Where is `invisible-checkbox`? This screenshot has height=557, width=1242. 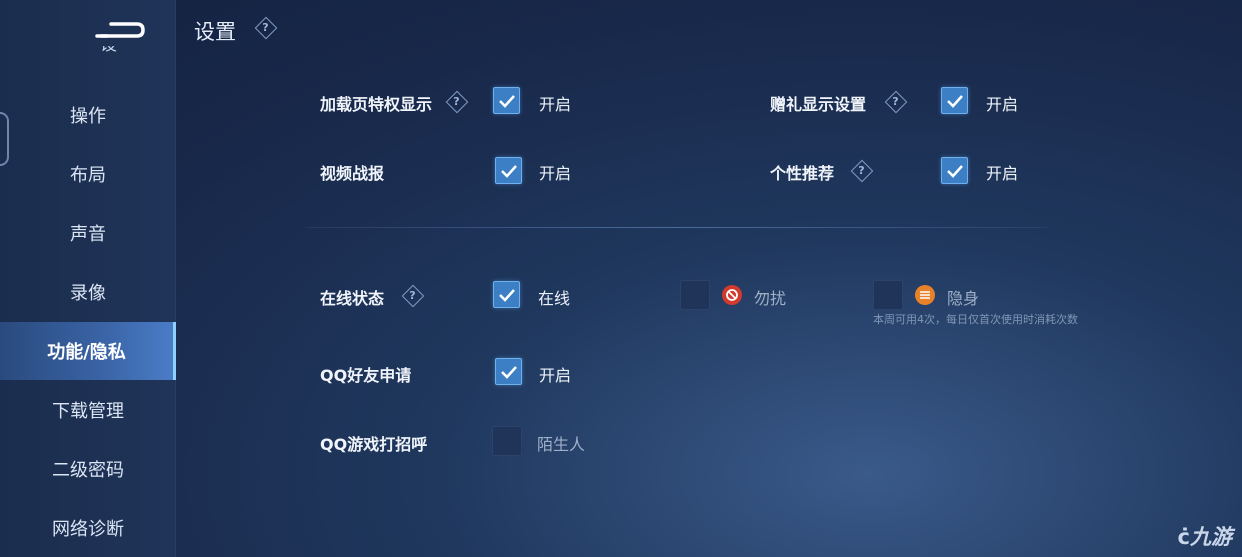 invisible-checkbox is located at coordinates (888, 295).